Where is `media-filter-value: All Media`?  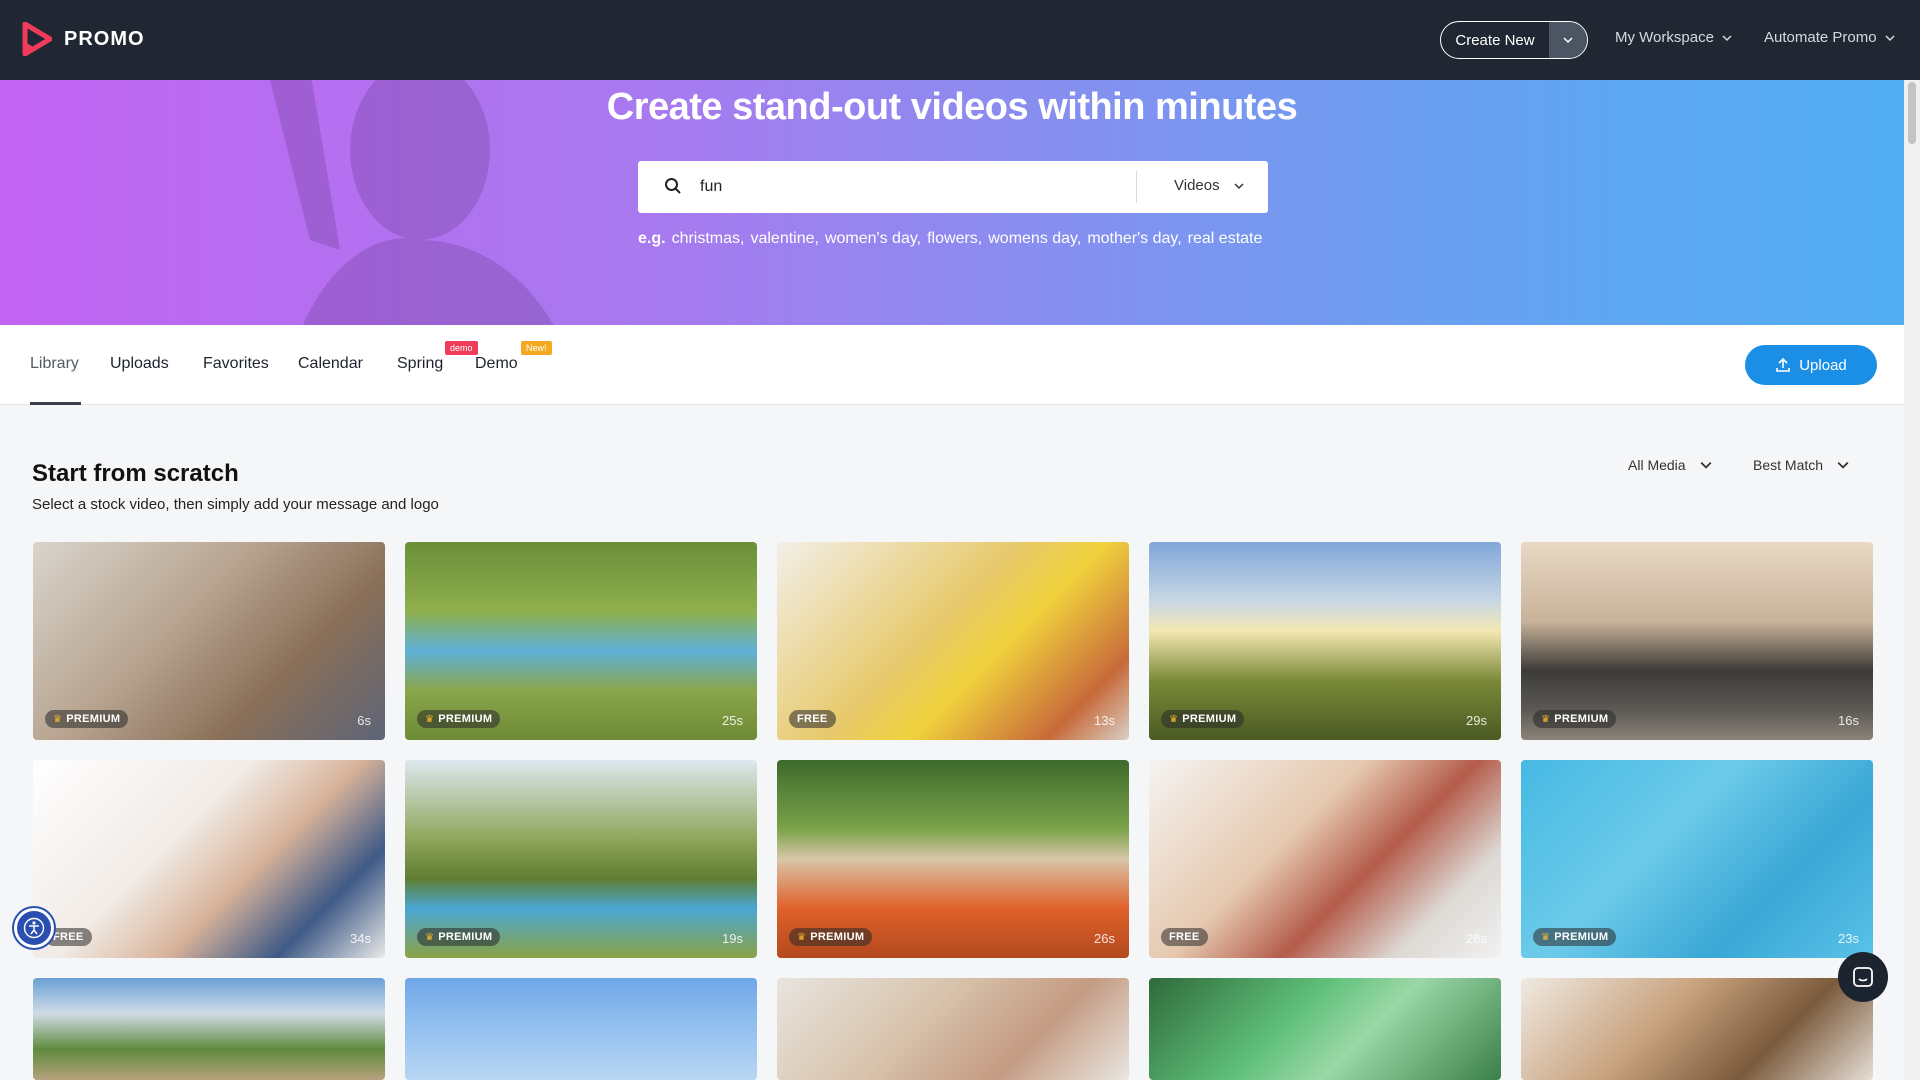
media-filter-value: All Media is located at coordinates (1657, 465).